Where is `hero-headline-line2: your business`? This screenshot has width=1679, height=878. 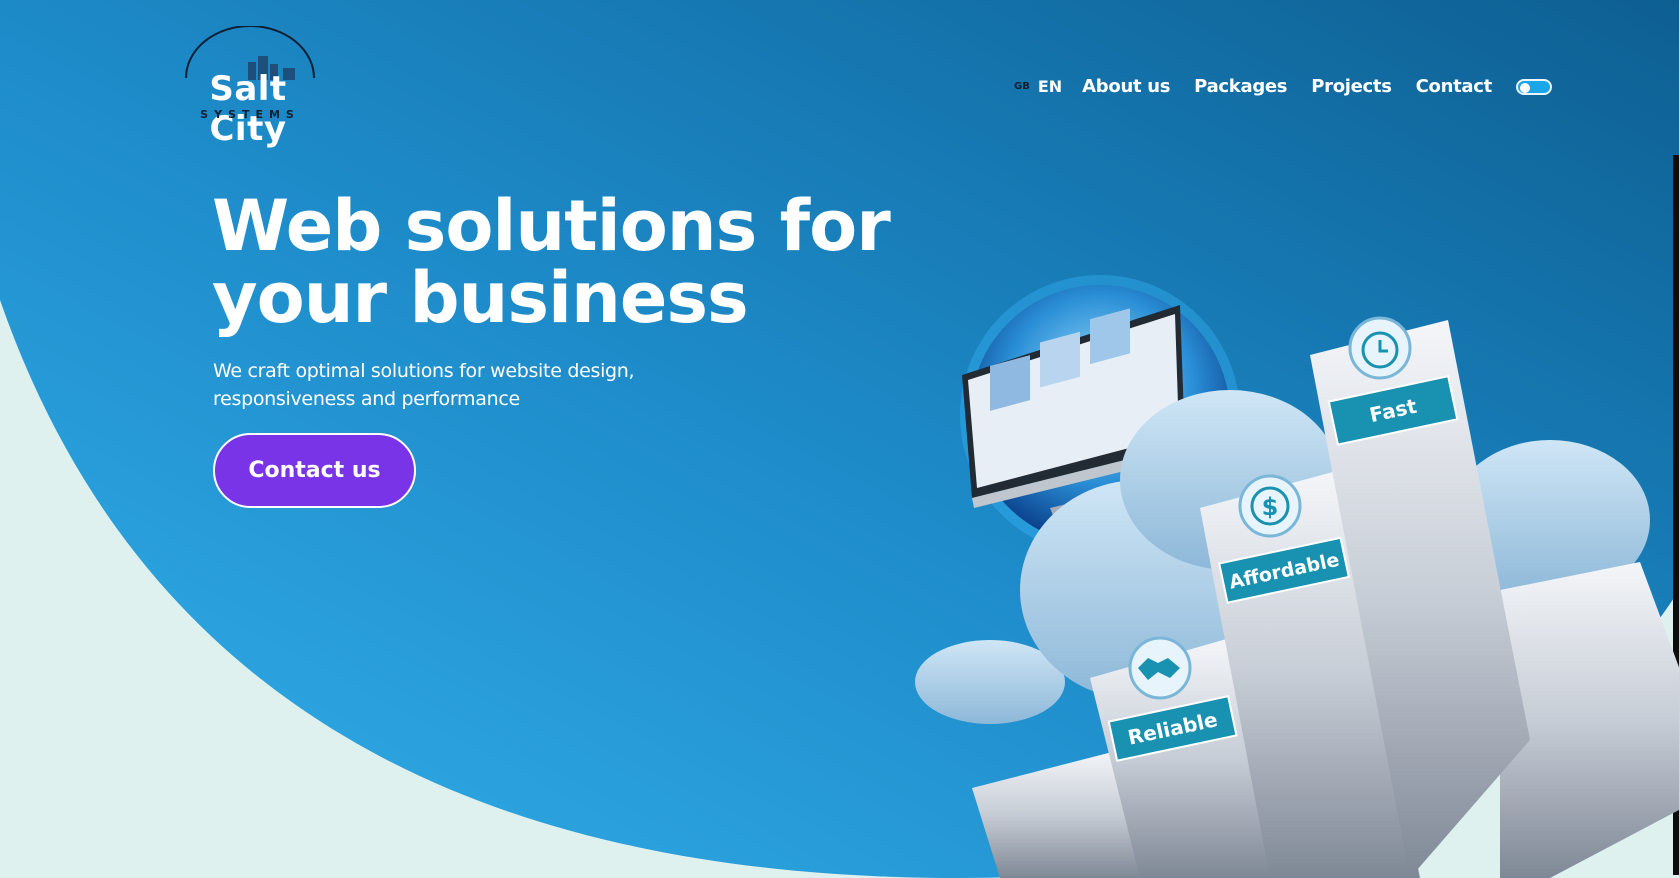
hero-headline-line2: your business is located at coordinates (480, 298).